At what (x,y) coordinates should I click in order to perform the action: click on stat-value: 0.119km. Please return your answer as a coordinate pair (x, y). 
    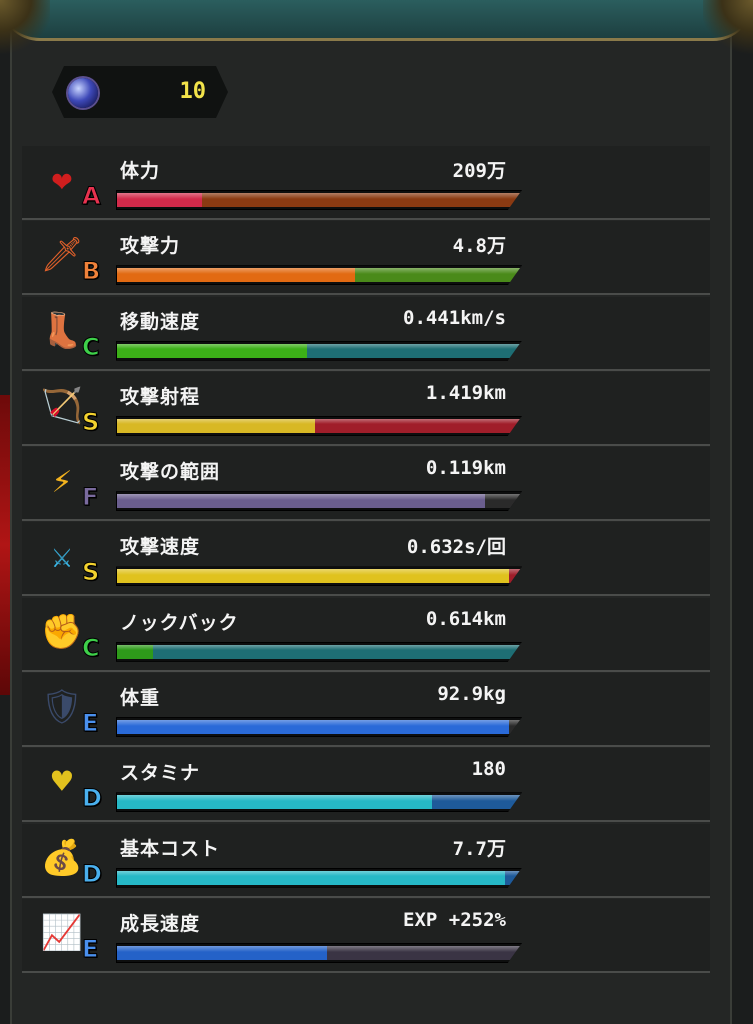
    Looking at the image, I should click on (465, 468).